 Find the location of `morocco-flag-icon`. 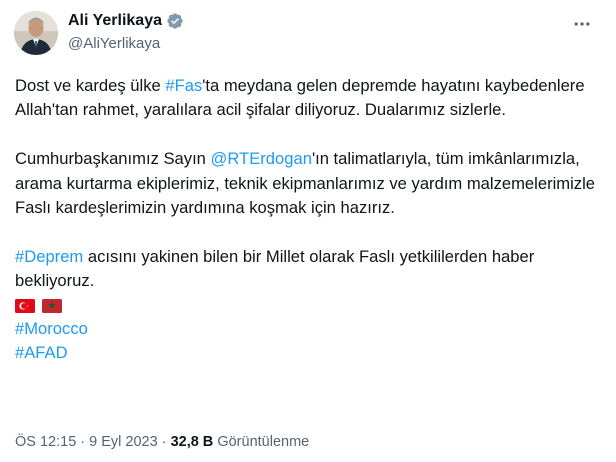

morocco-flag-icon is located at coordinates (52, 305).